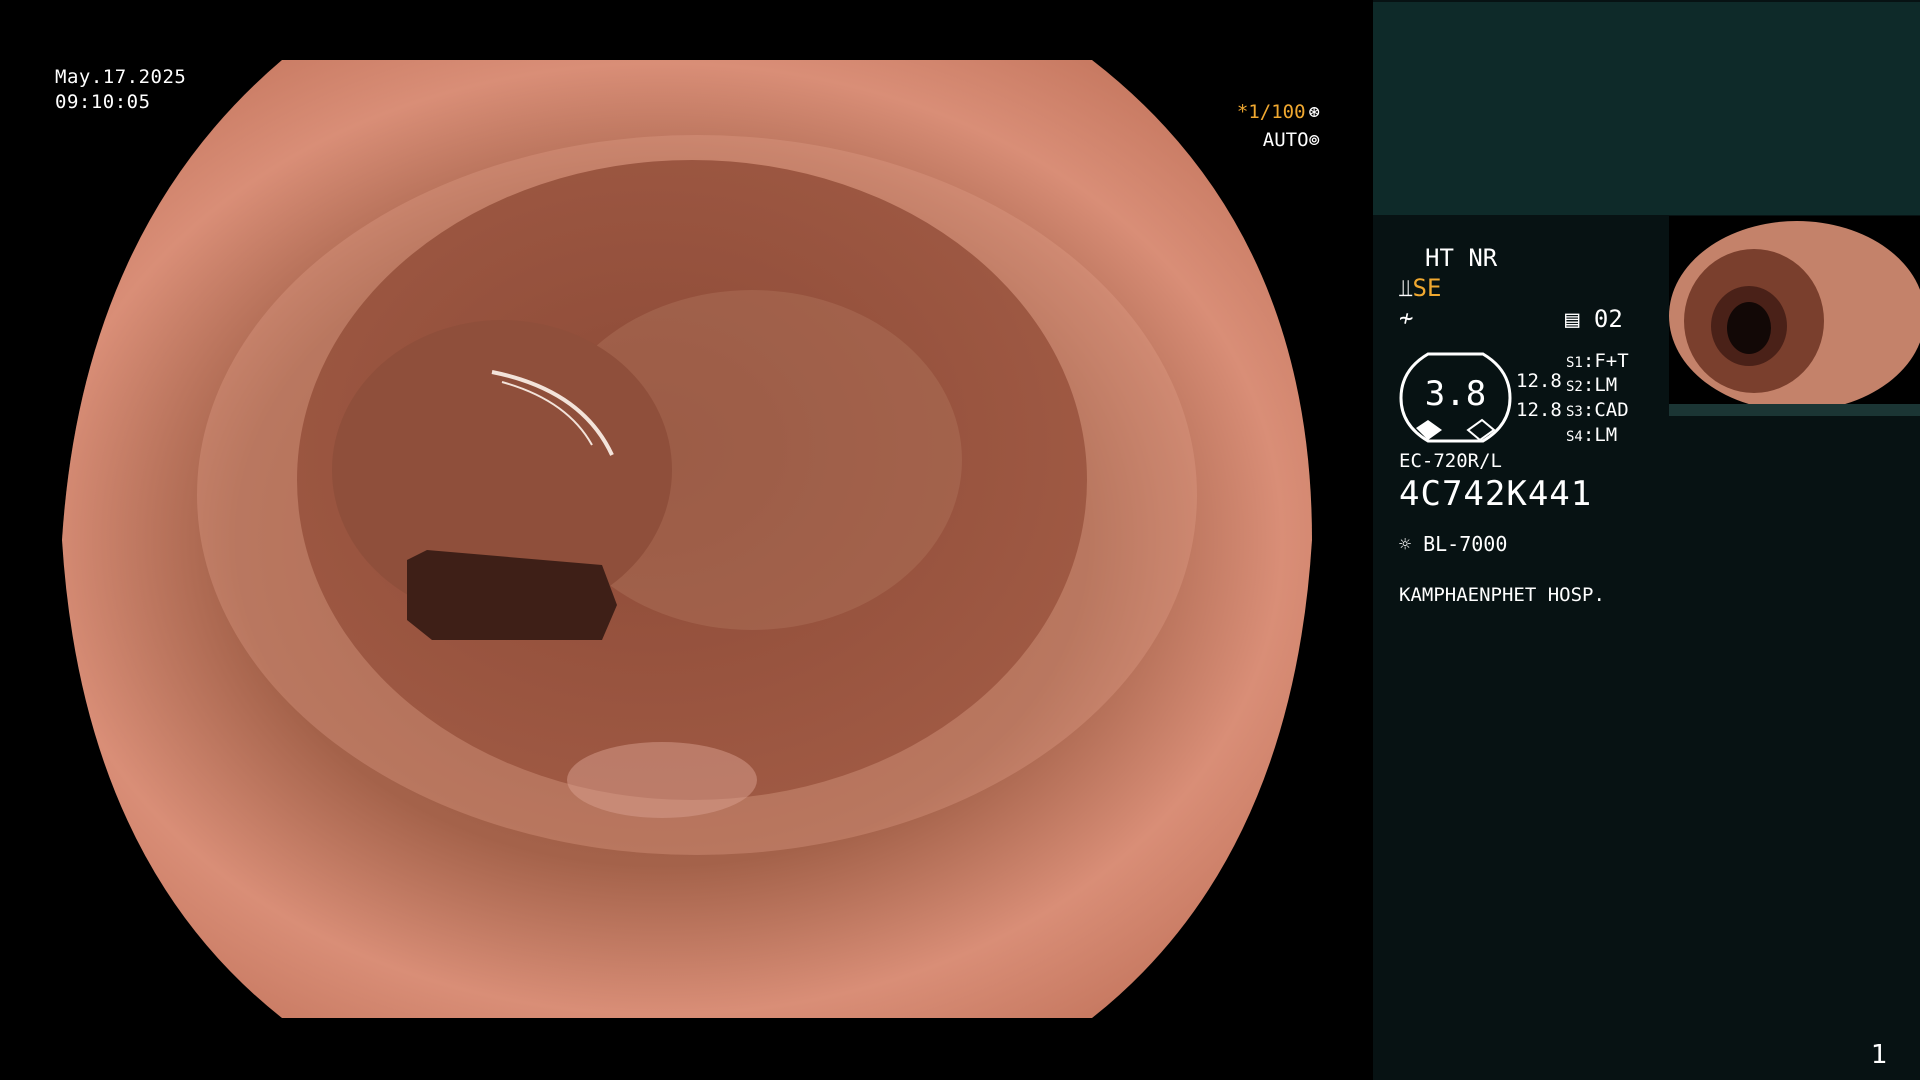 This screenshot has height=1080, width=1920. Describe the element at coordinates (1574, 387) in the screenshot. I see `setting-key: S2` at that location.